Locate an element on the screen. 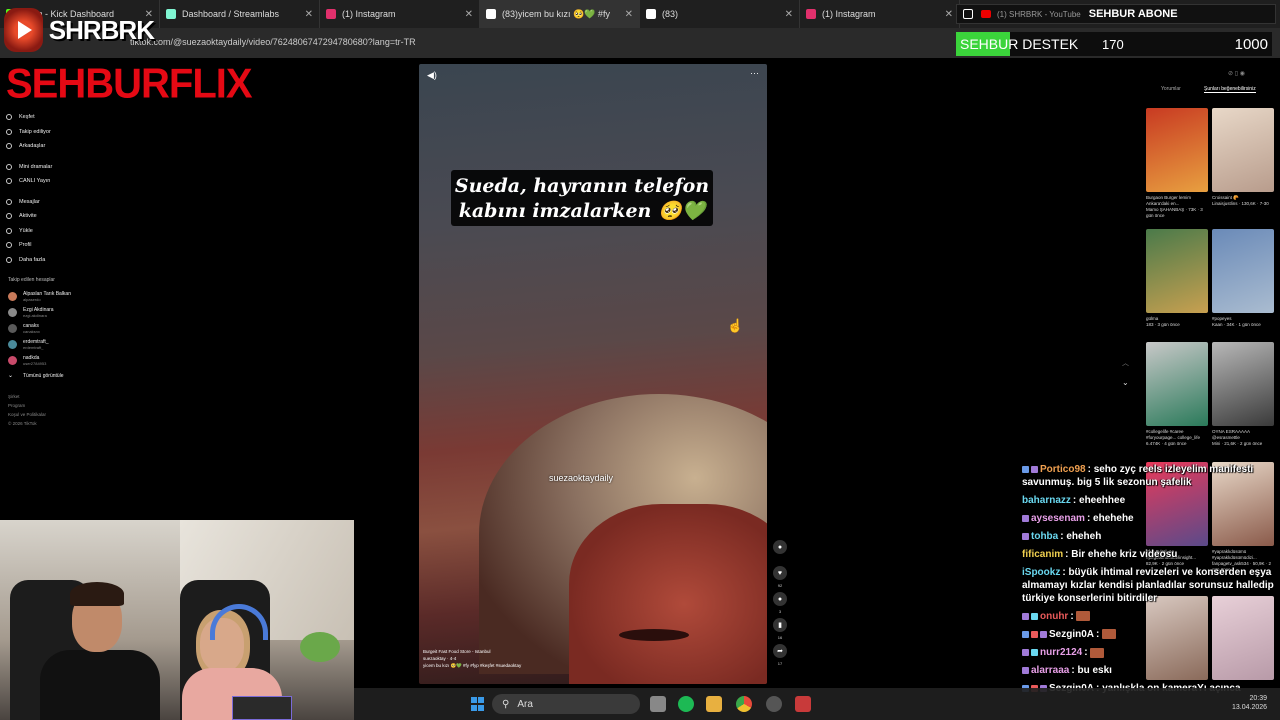 This screenshot has height=720, width=1280. more-options-icon: ··· is located at coordinates (754, 73).